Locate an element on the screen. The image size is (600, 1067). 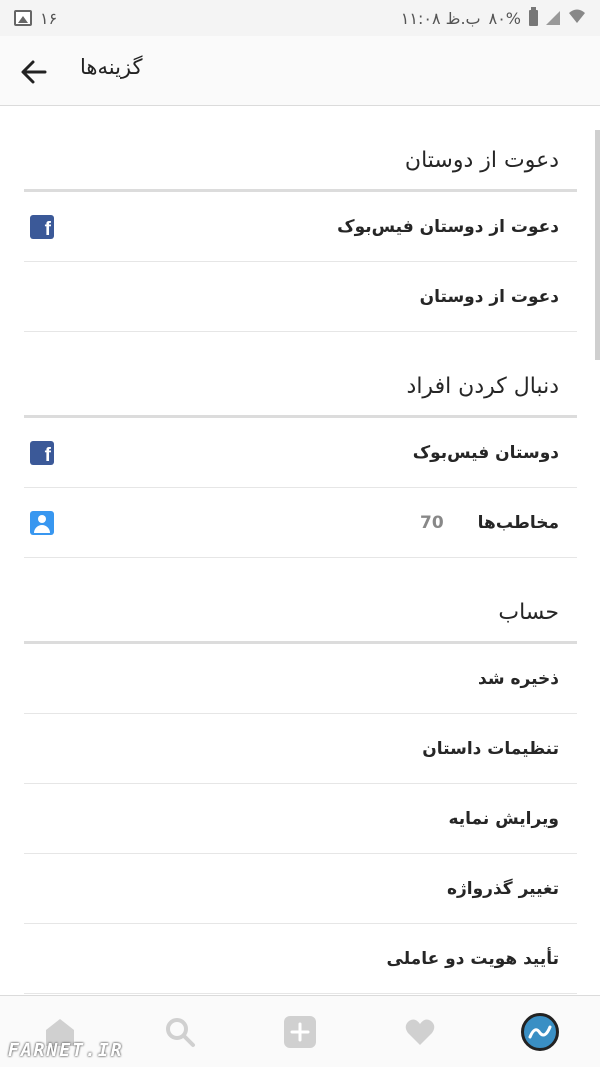
row-label: ویرایش نمایه is located at coordinates (503, 818).